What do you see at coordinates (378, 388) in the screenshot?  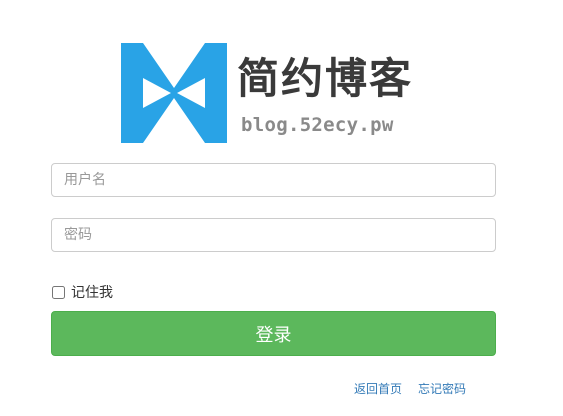 I see `back-home-link: 返回首页` at bounding box center [378, 388].